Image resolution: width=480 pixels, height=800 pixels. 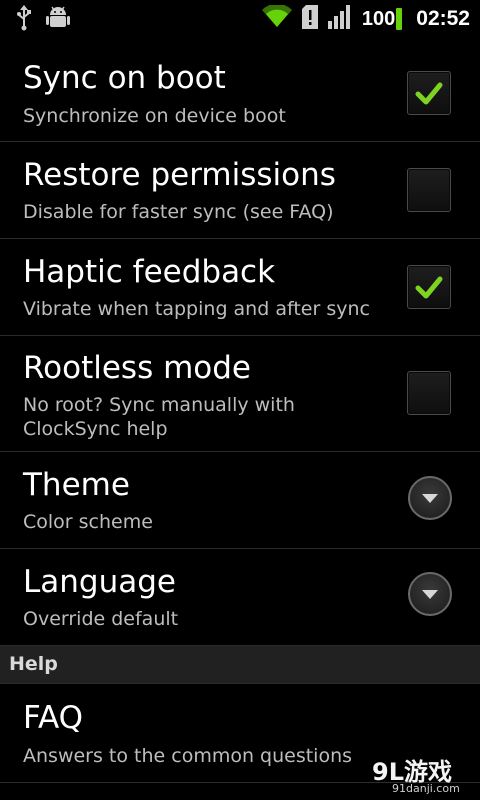 What do you see at coordinates (24, 20) in the screenshot?
I see `usb-icon` at bounding box center [24, 20].